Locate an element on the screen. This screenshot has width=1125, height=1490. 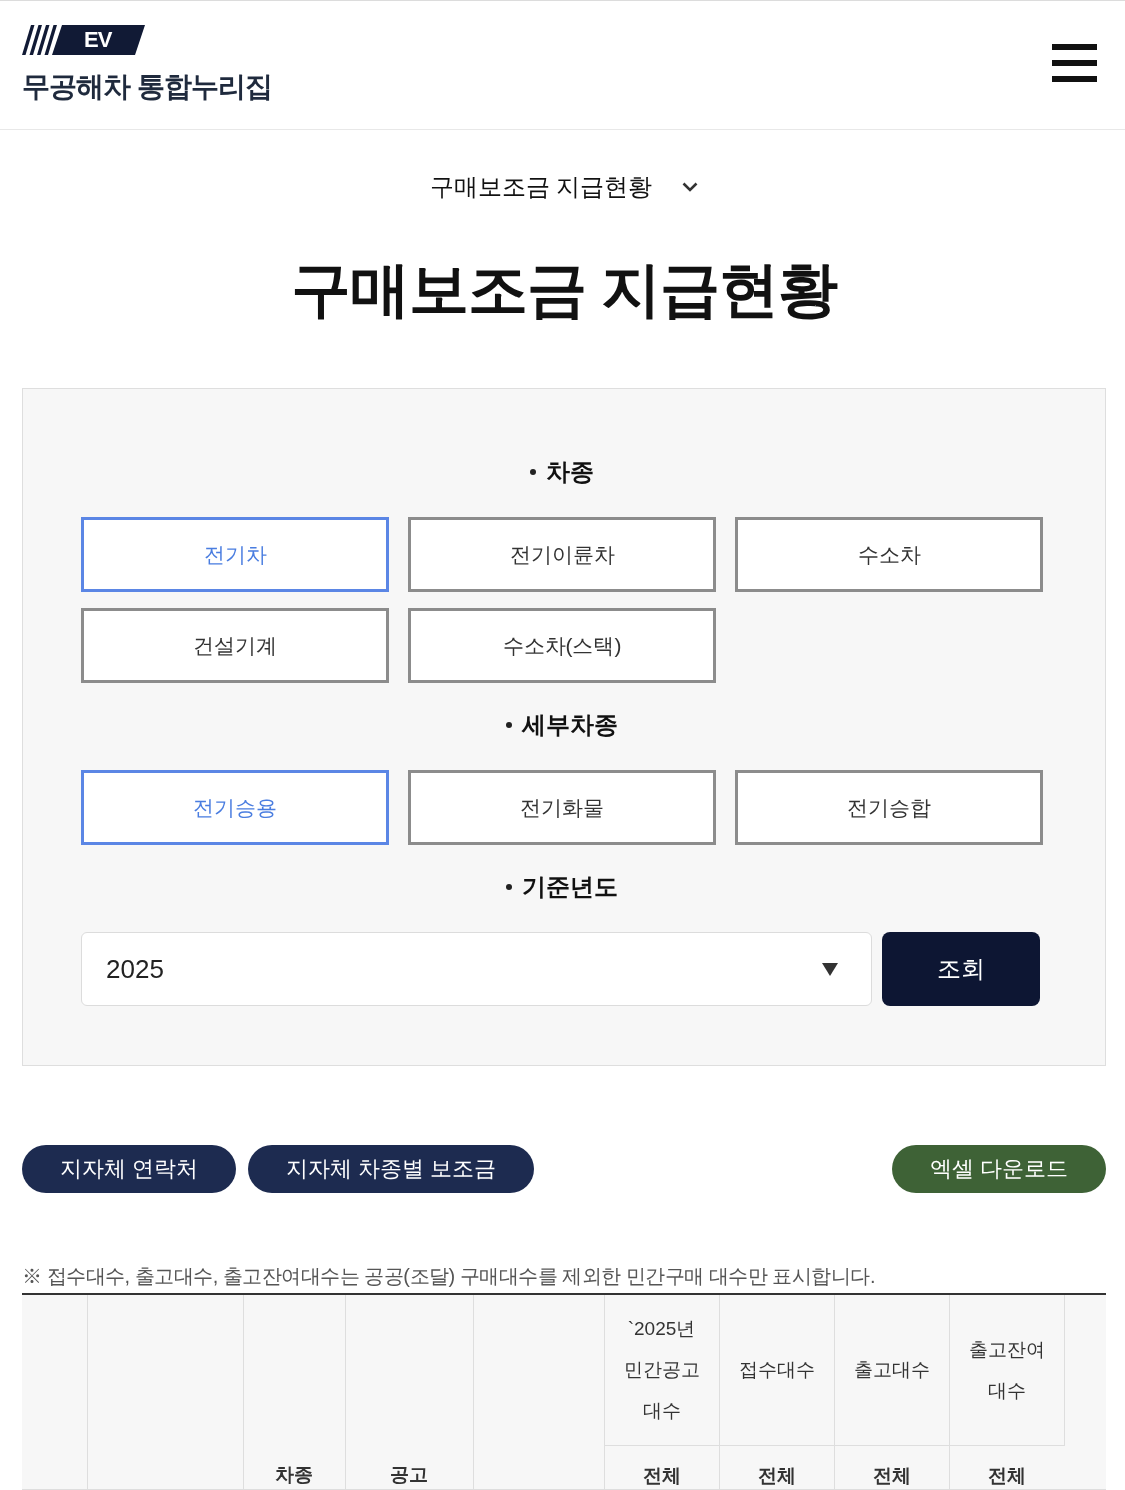
page-dropdown: 구매보조금 지급현황 is located at coordinates (564, 187).